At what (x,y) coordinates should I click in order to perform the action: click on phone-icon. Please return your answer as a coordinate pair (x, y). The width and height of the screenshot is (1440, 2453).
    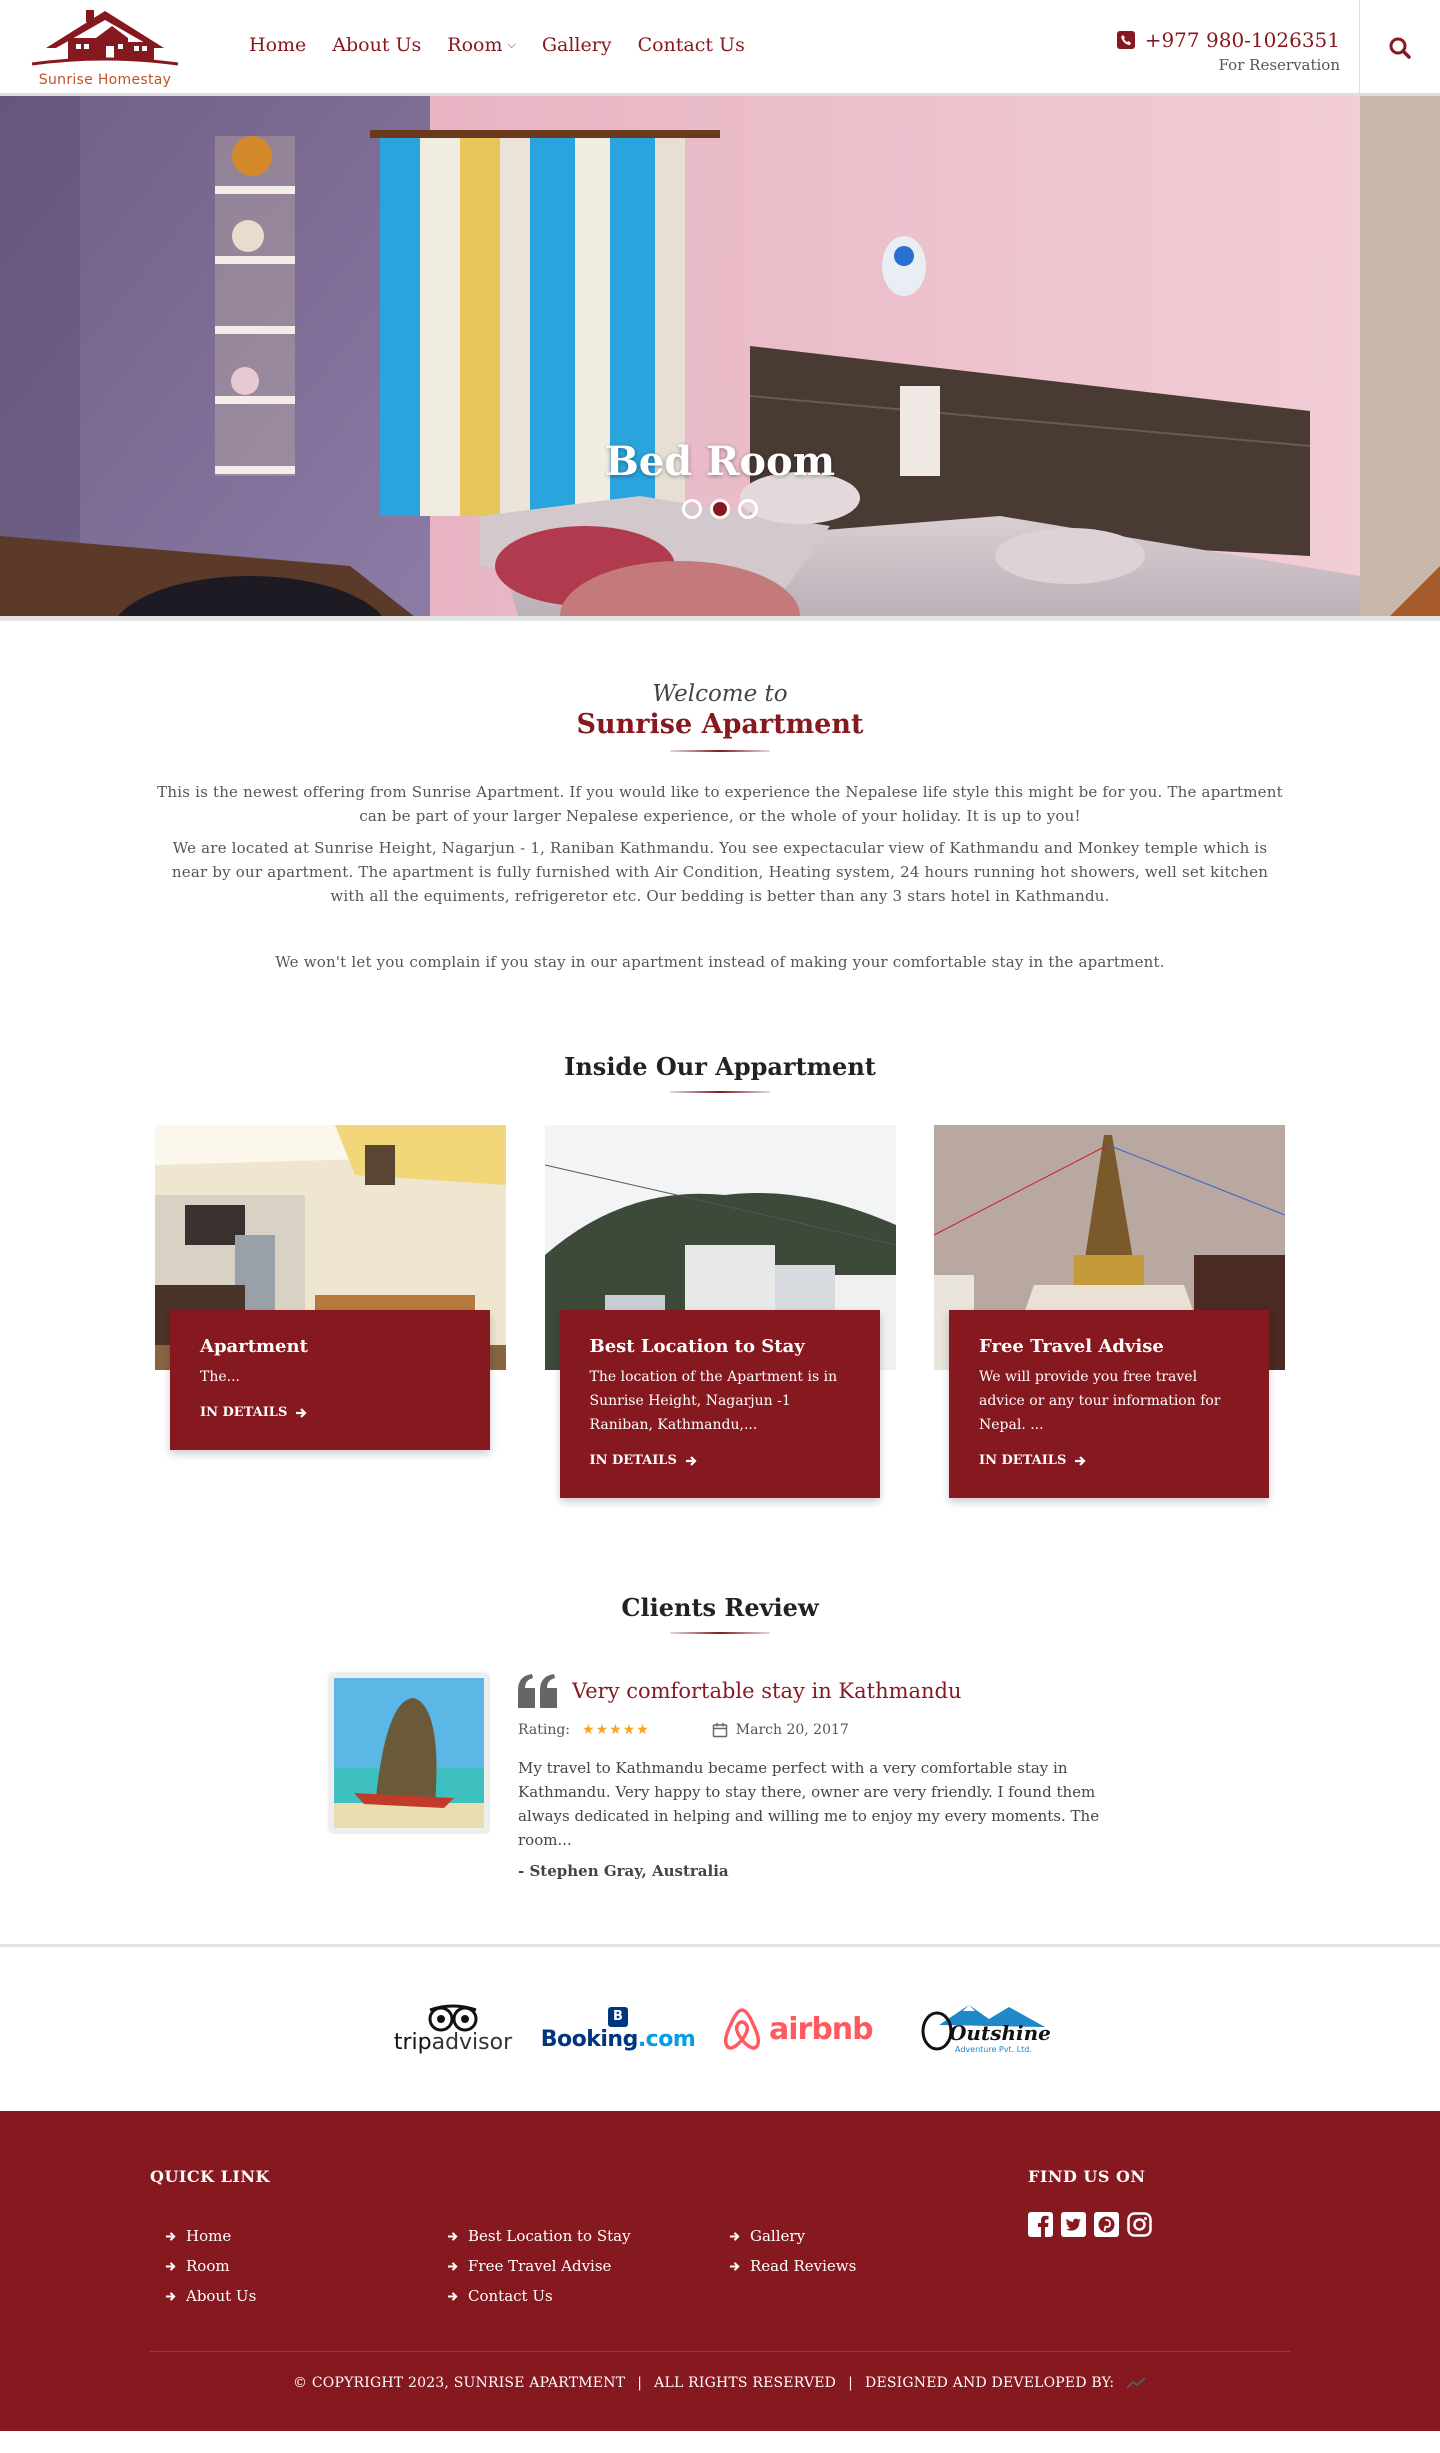
    Looking at the image, I should click on (1125, 40).